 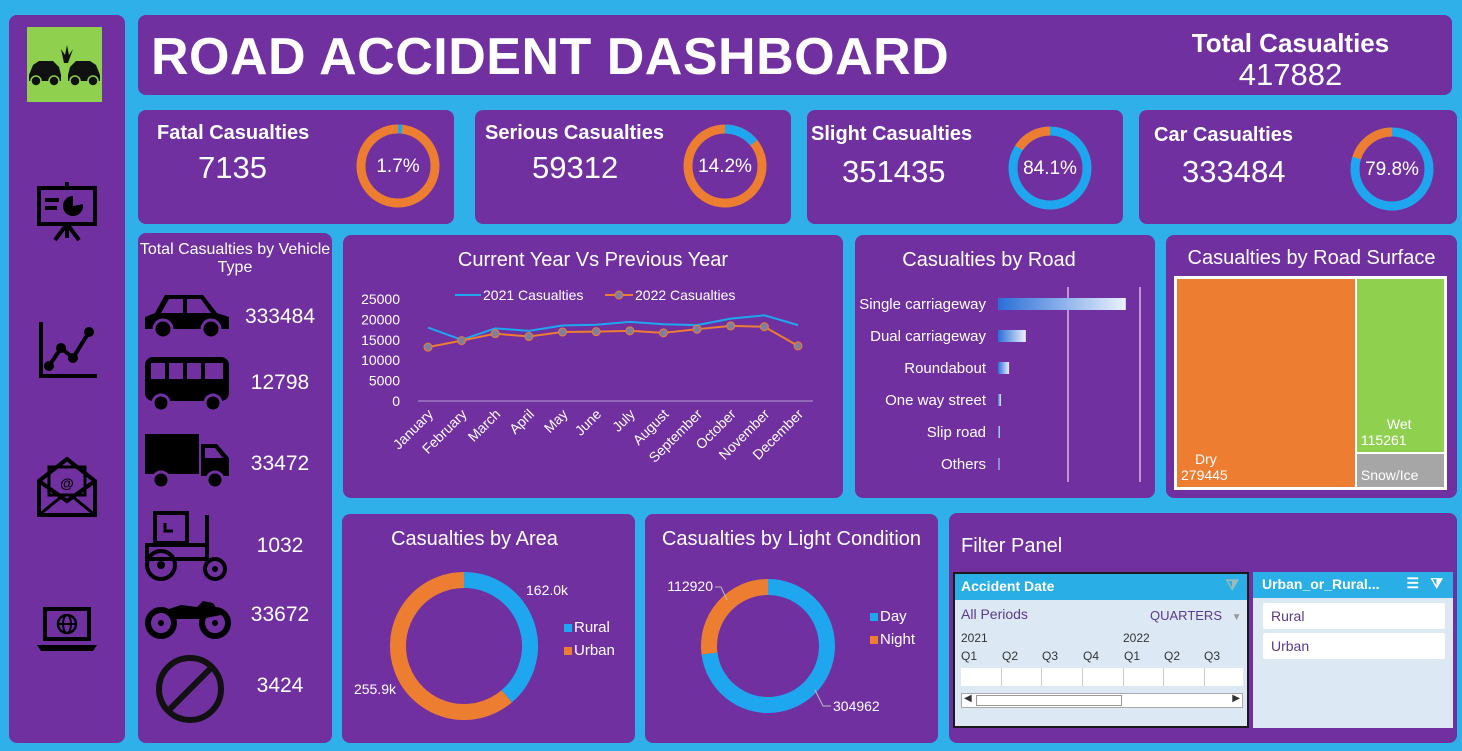 What do you see at coordinates (235, 688) in the screenshot?
I see `vehicle-row: 3424` at bounding box center [235, 688].